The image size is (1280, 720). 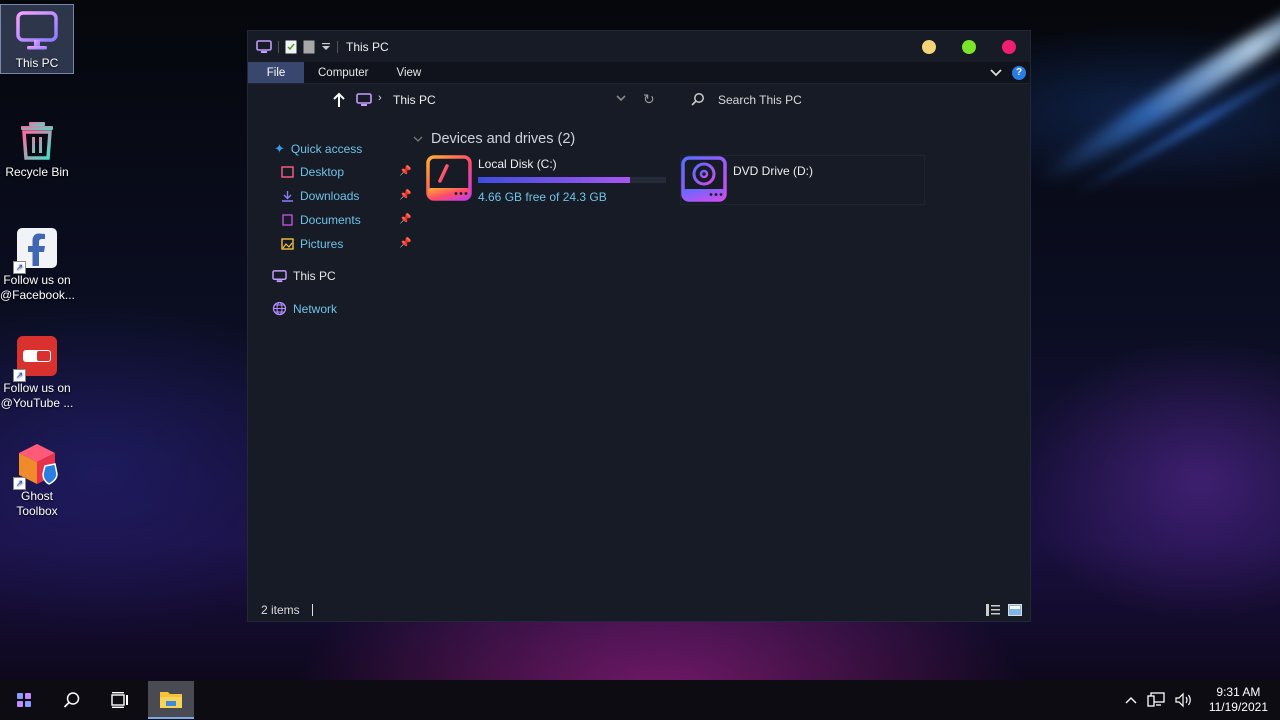 I want to click on details-view-icon, so click(x=993, y=610).